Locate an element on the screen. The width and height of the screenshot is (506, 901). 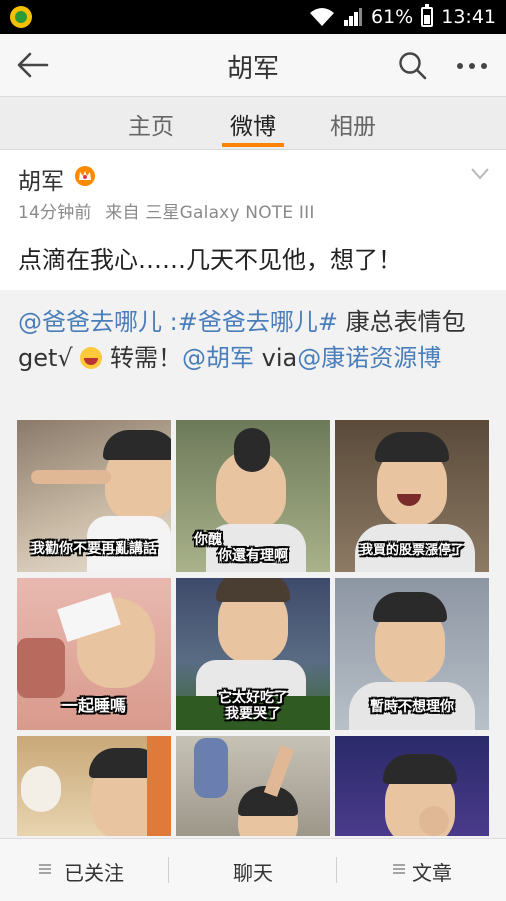
wifi-icon is located at coordinates (322, 17).